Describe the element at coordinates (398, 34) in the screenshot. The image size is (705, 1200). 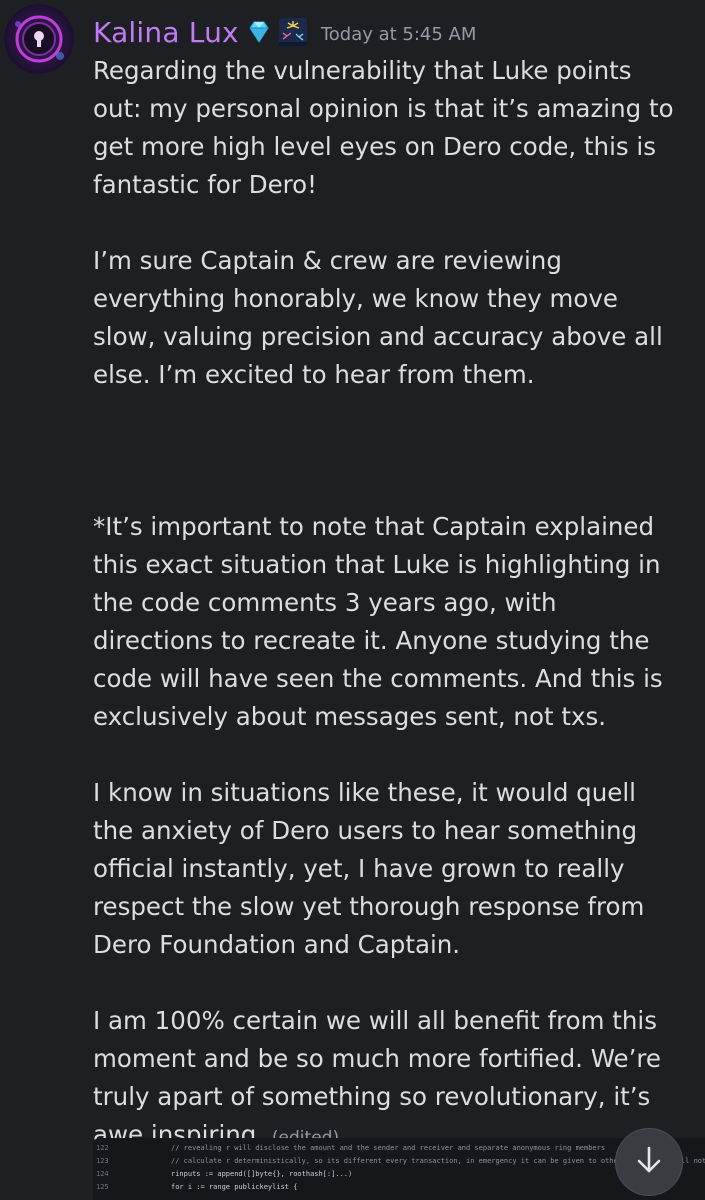
I see `timestamp: Today at 5:45 AM` at that location.